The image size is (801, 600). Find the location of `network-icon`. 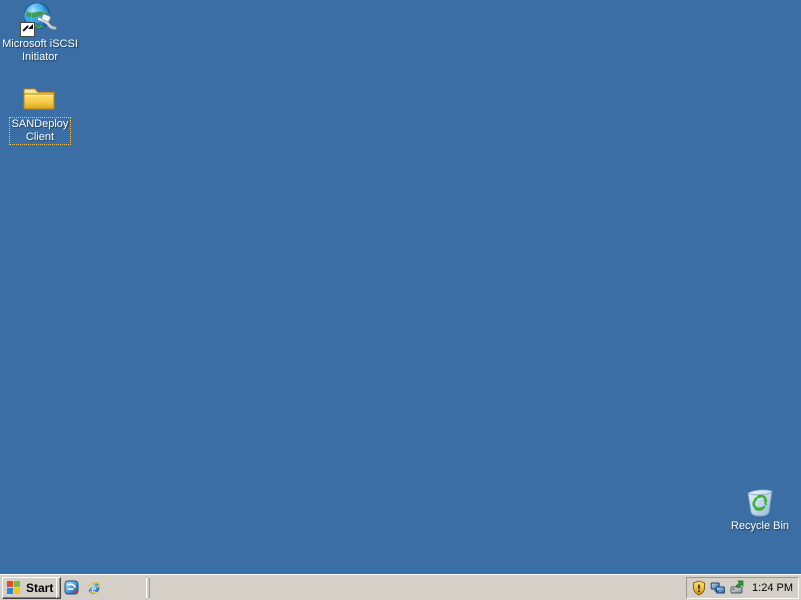

network-icon is located at coordinates (718, 588).